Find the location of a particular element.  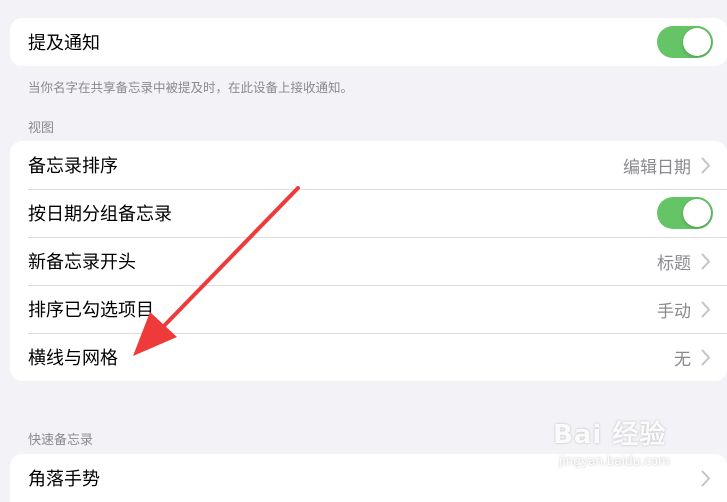

group-by-date-toggle is located at coordinates (685, 213).